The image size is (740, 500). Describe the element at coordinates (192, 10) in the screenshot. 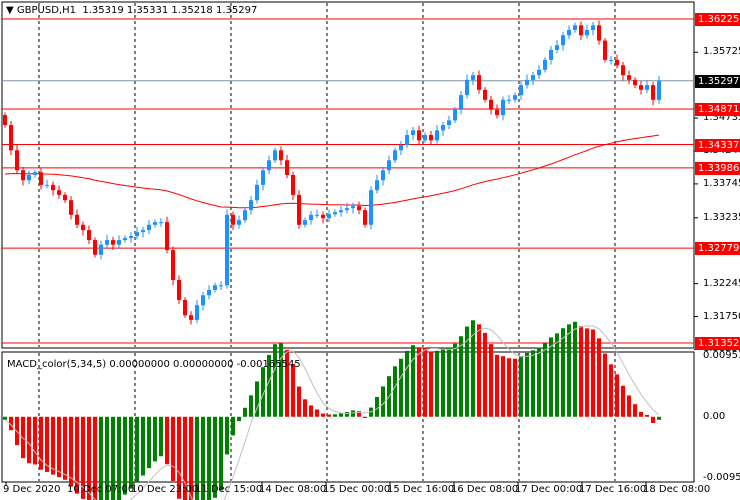

I see `ohlc-low: 1.35218` at that location.